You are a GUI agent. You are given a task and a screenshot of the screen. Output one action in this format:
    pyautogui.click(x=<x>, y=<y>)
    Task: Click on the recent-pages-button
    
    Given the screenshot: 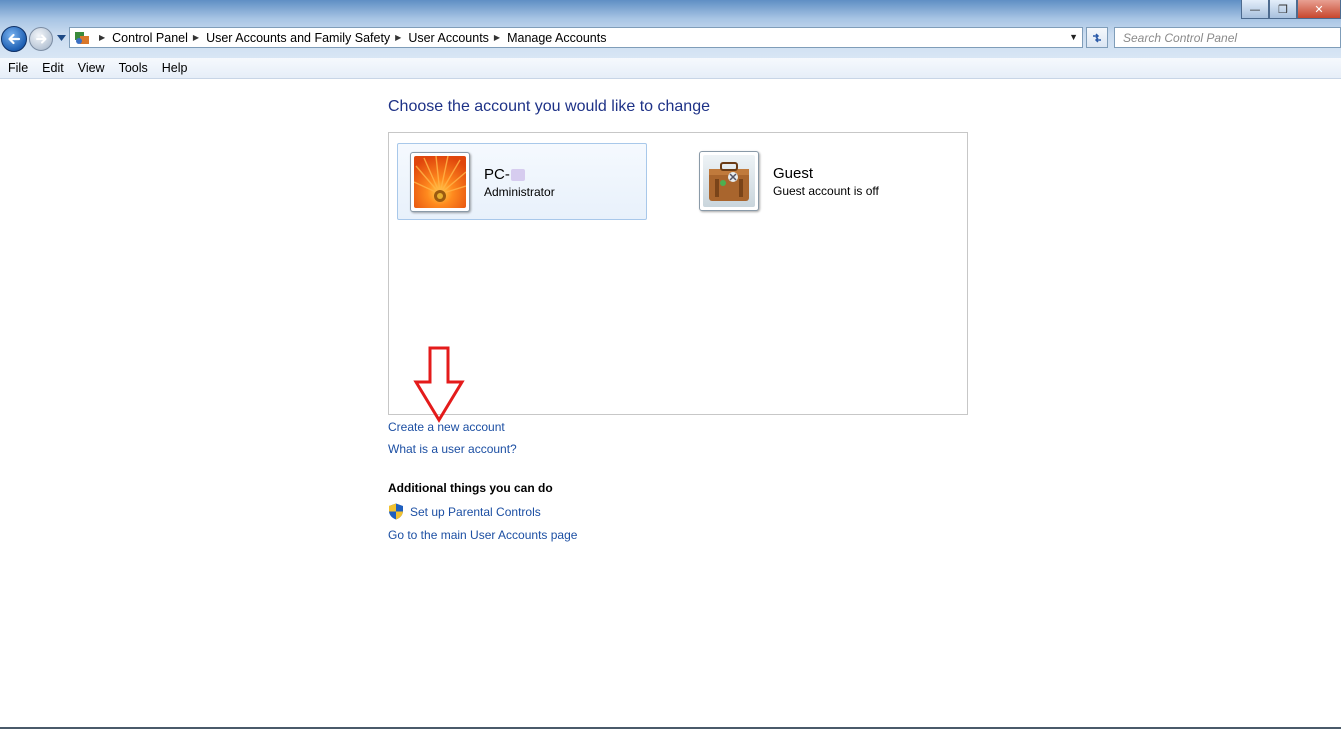 What is the action you would take?
    pyautogui.click(x=61, y=38)
    